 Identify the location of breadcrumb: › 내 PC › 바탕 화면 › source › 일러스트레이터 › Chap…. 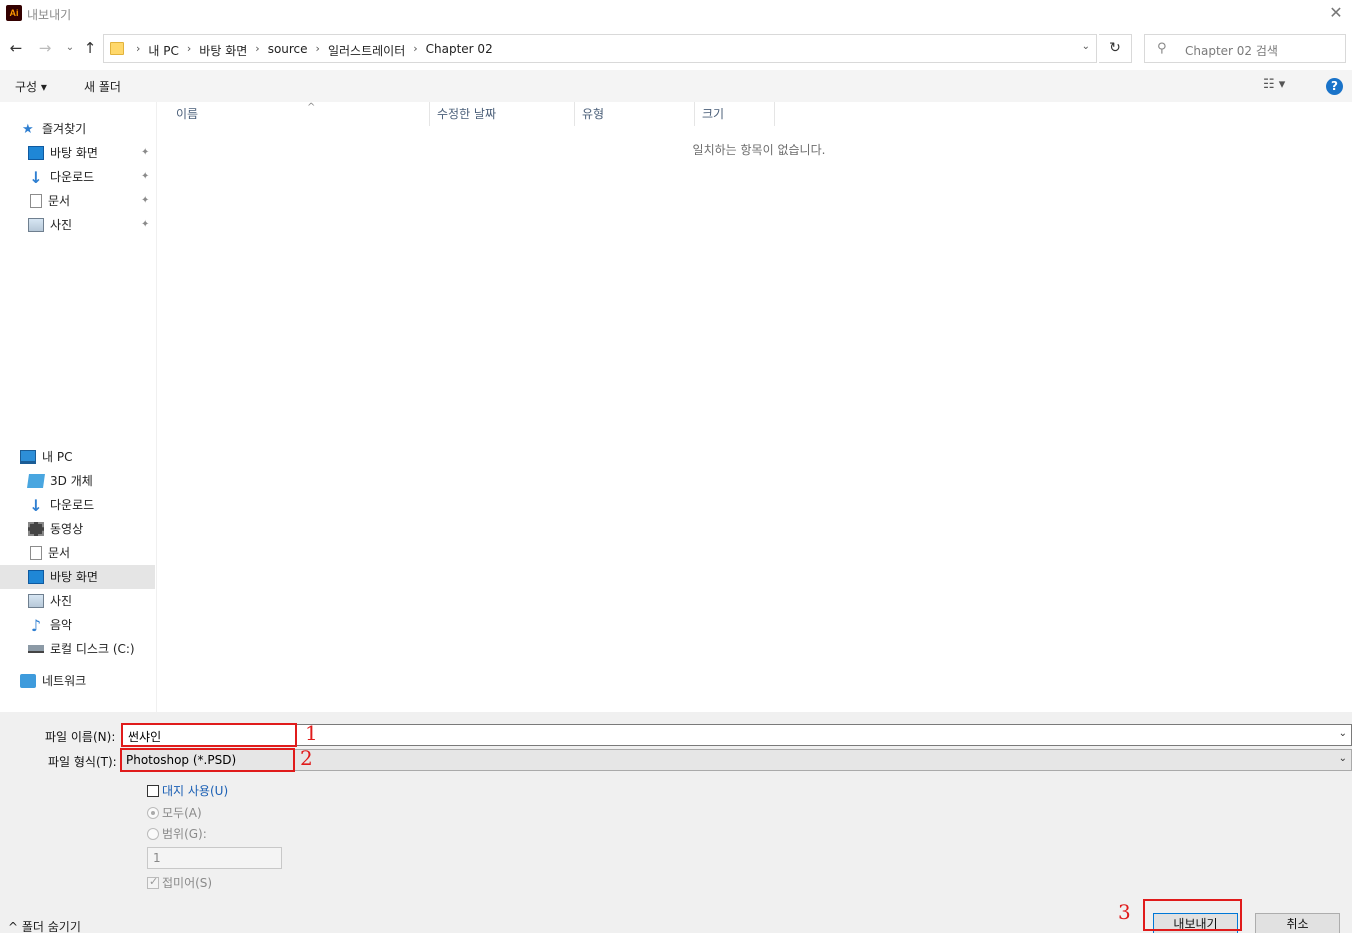
(310, 50).